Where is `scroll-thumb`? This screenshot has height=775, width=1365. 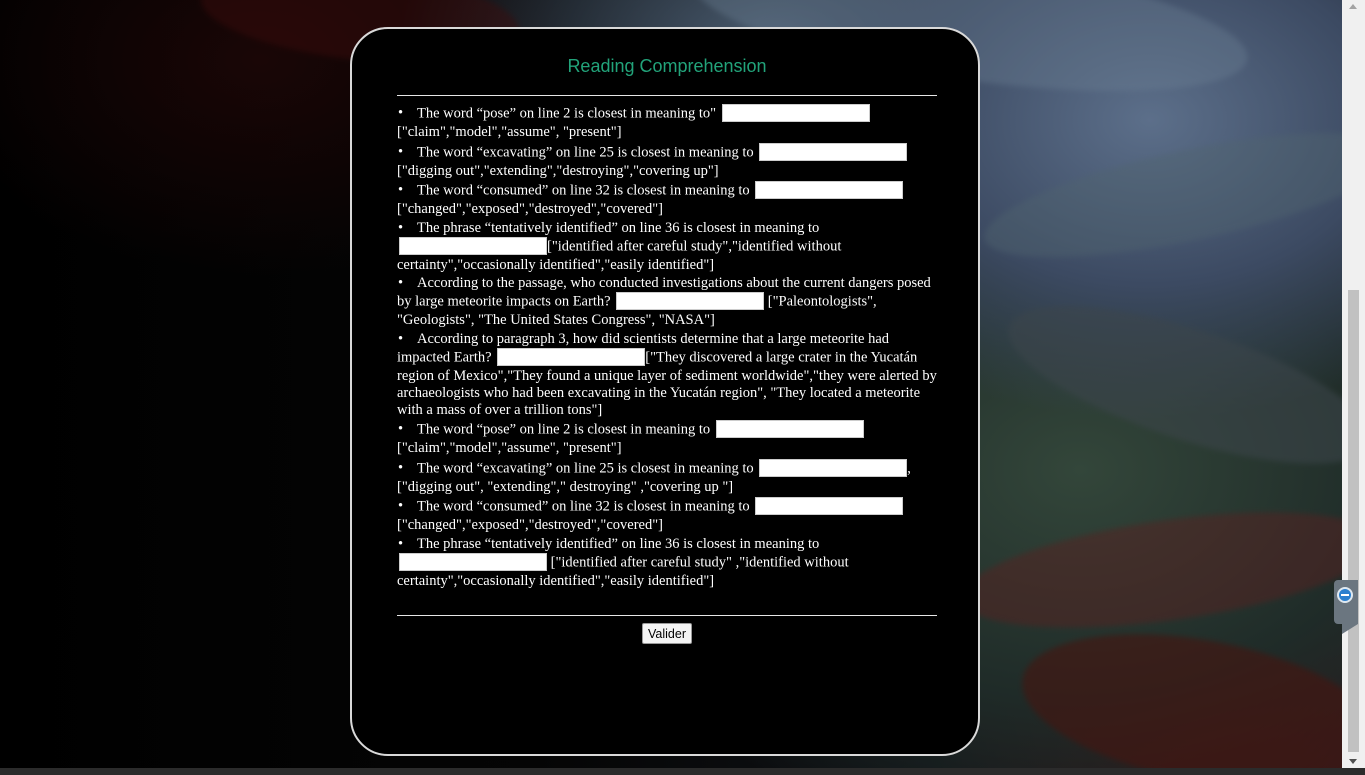
scroll-thumb is located at coordinates (1353, 521).